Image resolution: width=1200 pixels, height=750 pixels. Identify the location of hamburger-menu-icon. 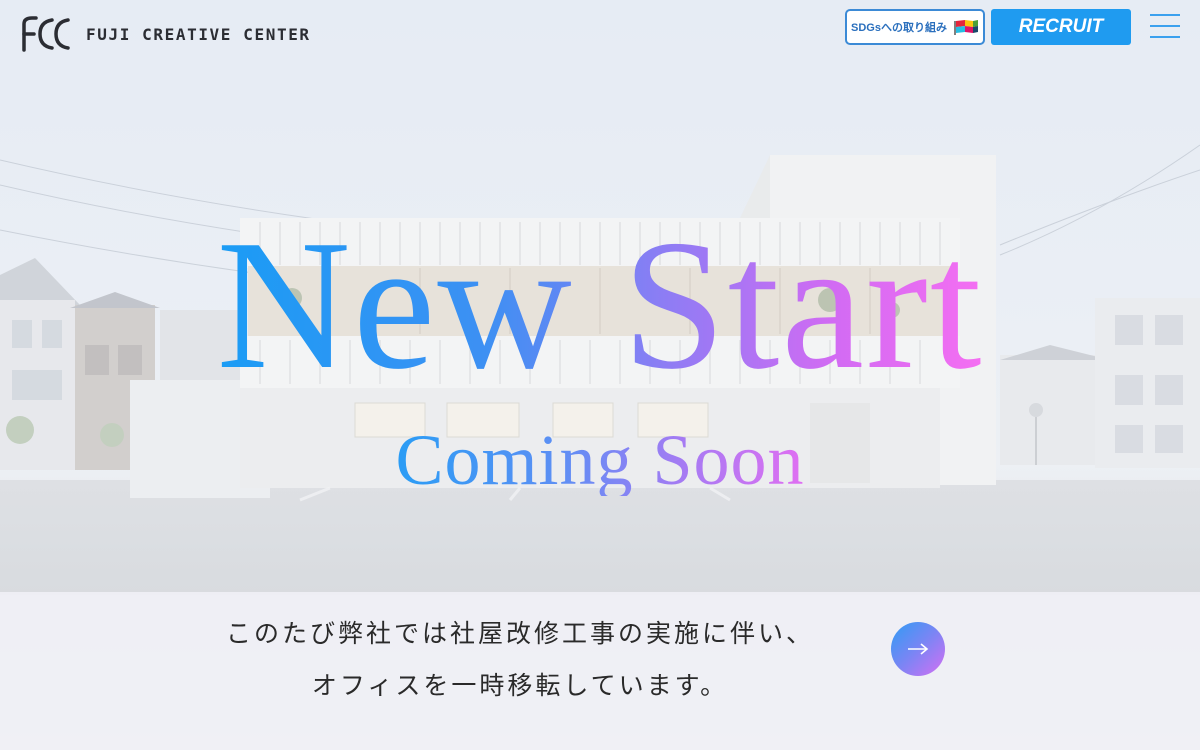
(1165, 26).